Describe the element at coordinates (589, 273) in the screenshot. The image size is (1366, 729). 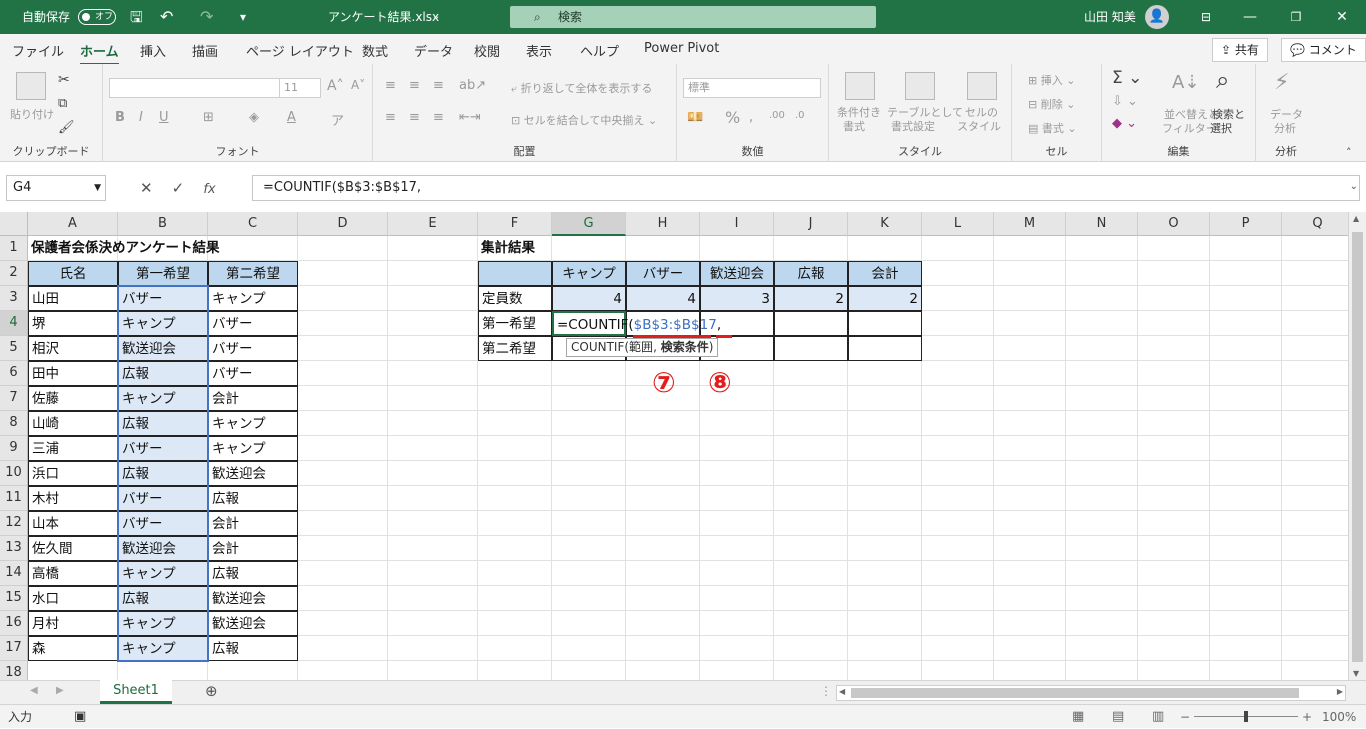
I see `summary-header-cell: キャンプ` at that location.